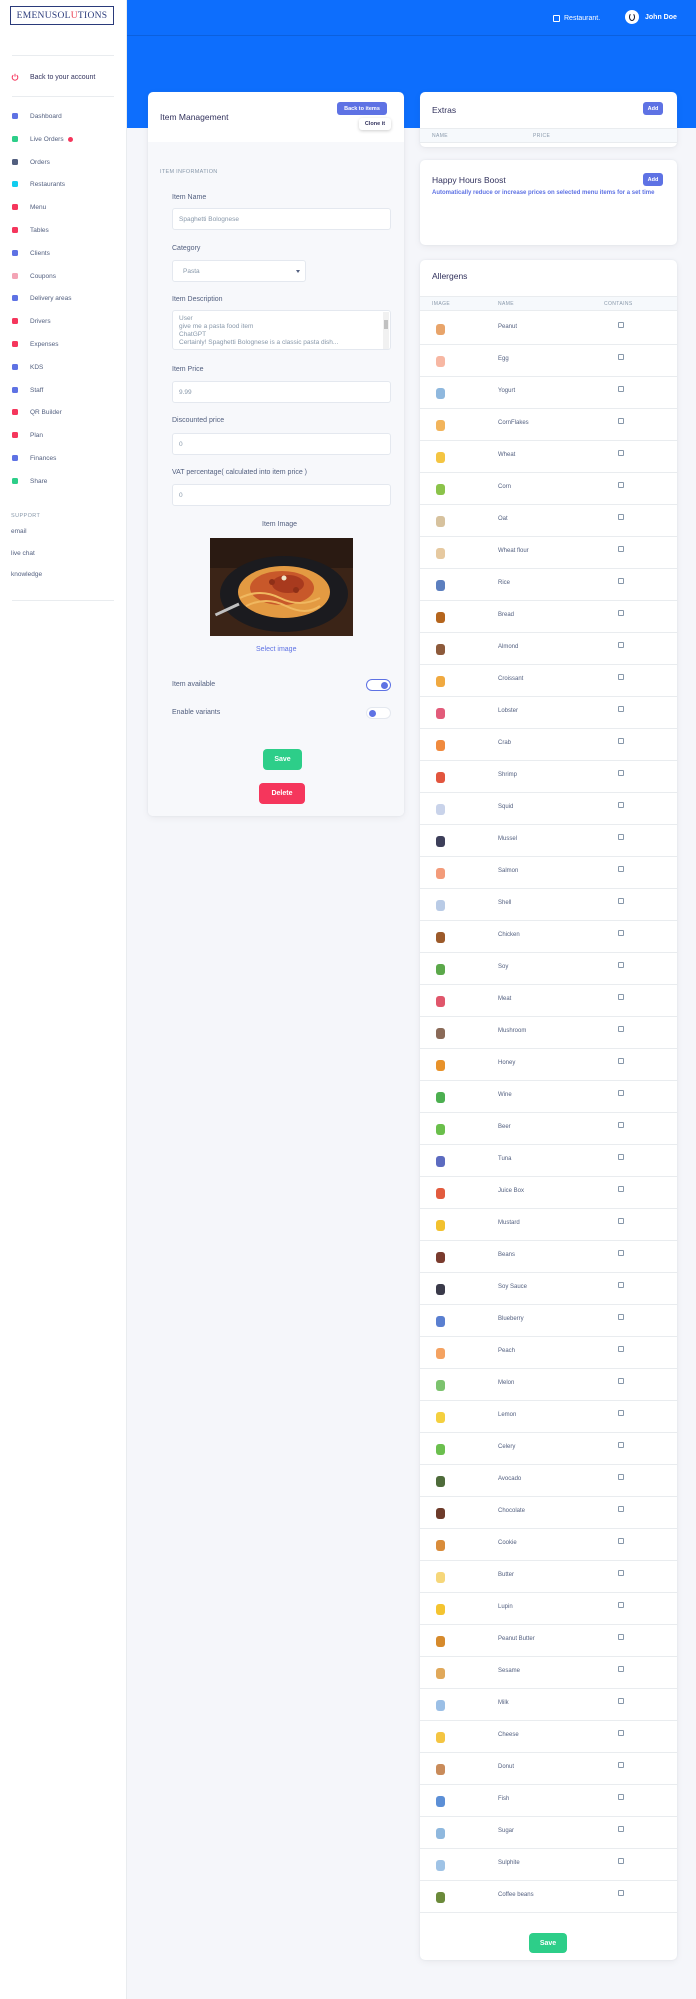 The height and width of the screenshot is (1999, 696). What do you see at coordinates (53, 77) in the screenshot?
I see `back-to-account-link: Back to your account` at bounding box center [53, 77].